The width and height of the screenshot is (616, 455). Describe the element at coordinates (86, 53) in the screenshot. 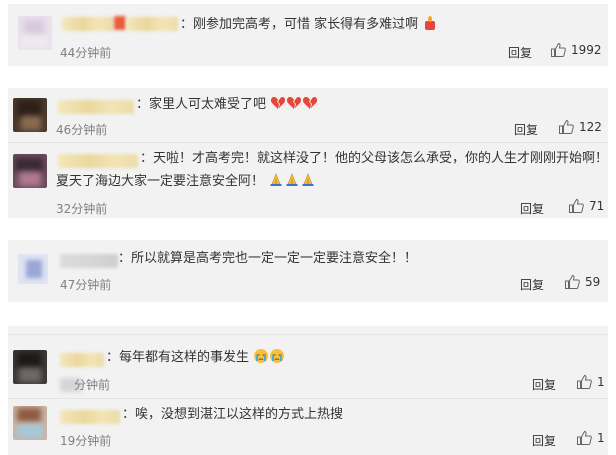

I see `comment-time: 44分钟前` at that location.